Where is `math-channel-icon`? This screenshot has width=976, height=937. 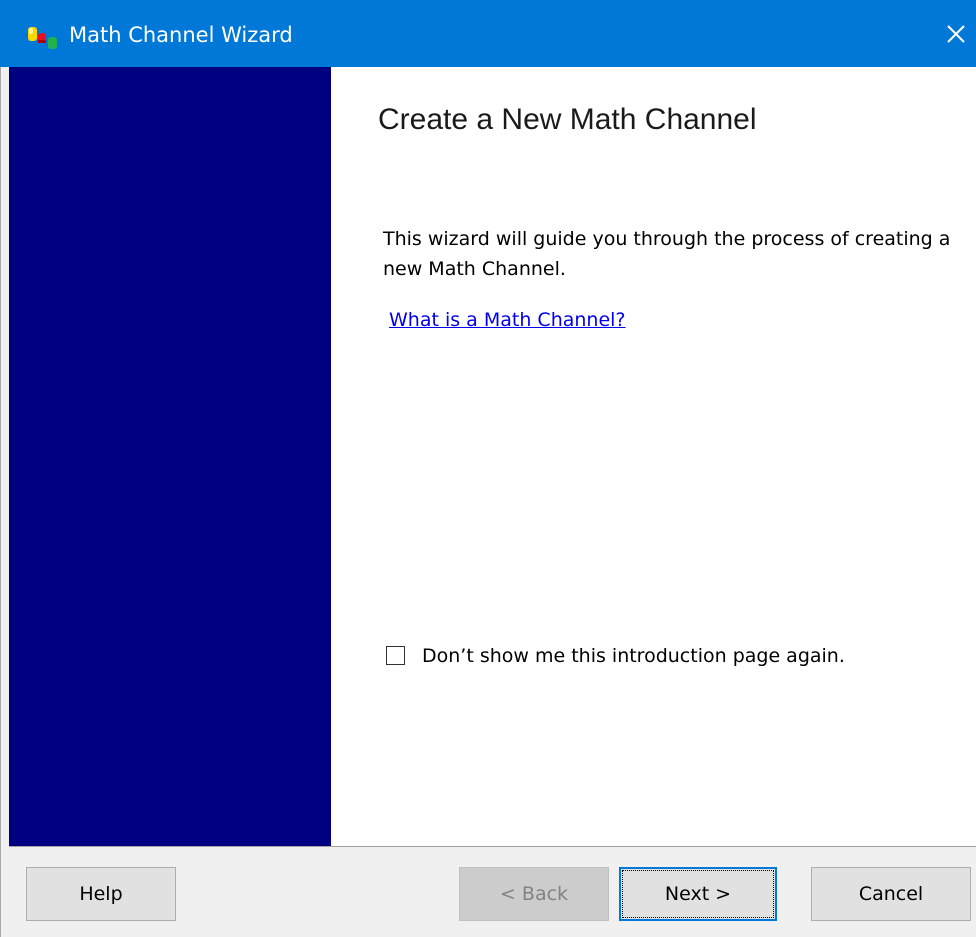
math-channel-icon is located at coordinates (42, 38).